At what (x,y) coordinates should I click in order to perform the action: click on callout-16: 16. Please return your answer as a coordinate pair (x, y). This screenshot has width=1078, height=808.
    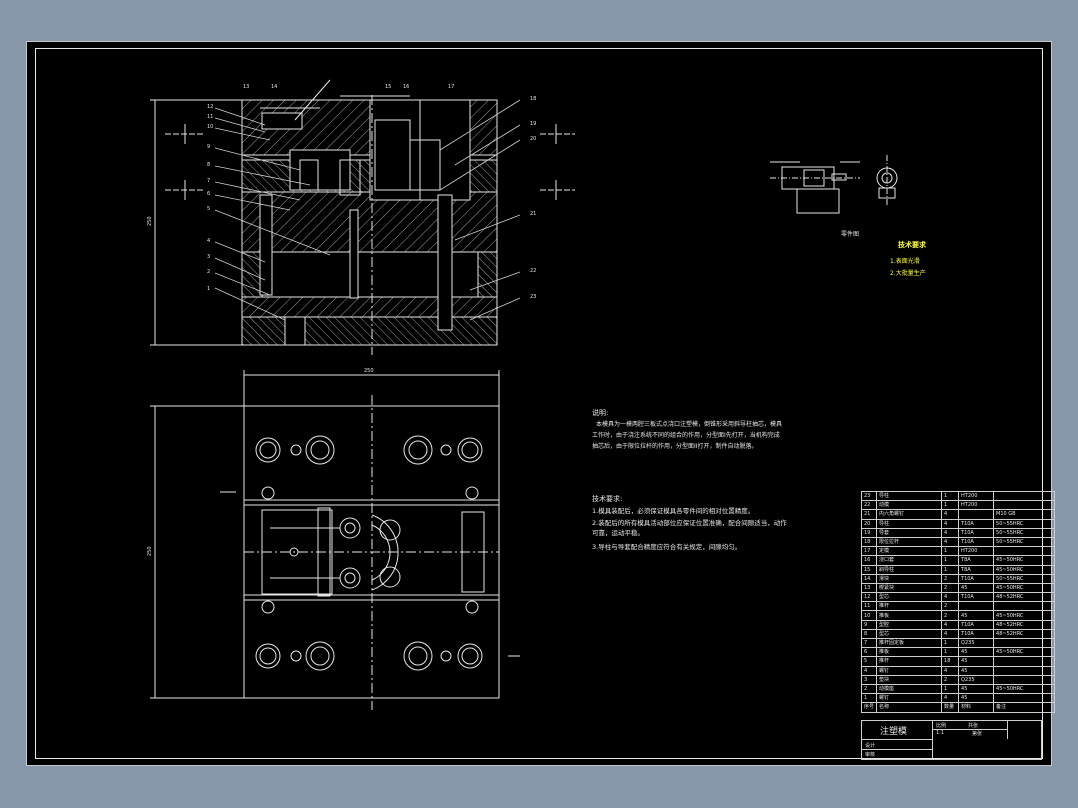
    Looking at the image, I should click on (406, 87).